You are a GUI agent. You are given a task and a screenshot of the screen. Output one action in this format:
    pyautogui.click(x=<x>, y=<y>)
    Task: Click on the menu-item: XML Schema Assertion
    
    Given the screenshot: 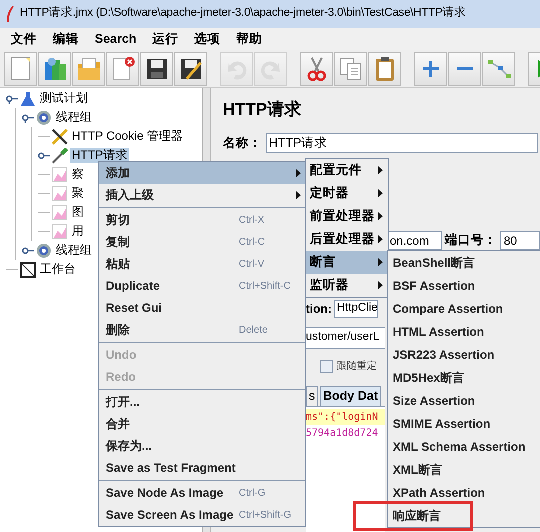 What is the action you would take?
    pyautogui.click(x=459, y=447)
    